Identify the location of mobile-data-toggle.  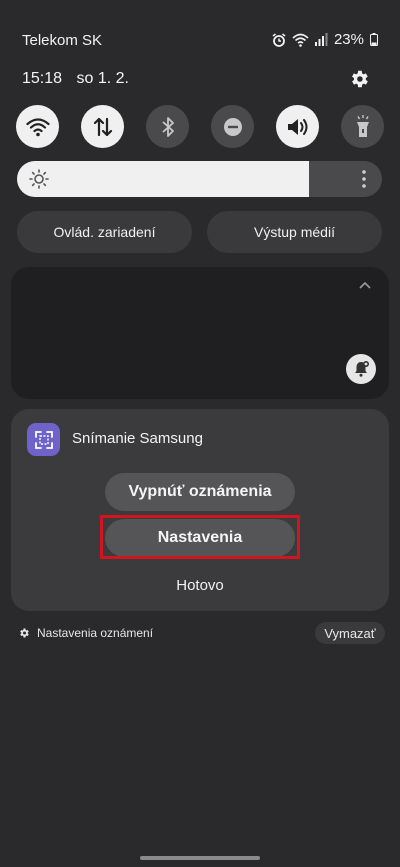
(102, 126).